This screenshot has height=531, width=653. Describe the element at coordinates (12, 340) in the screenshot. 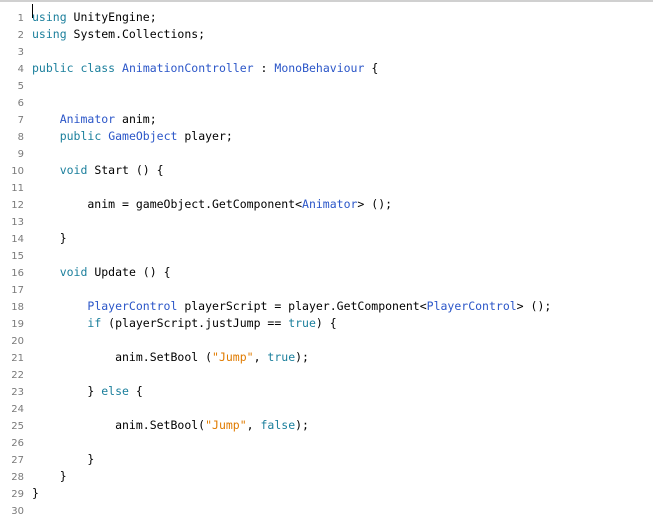

I see `code-line: 20` at that location.